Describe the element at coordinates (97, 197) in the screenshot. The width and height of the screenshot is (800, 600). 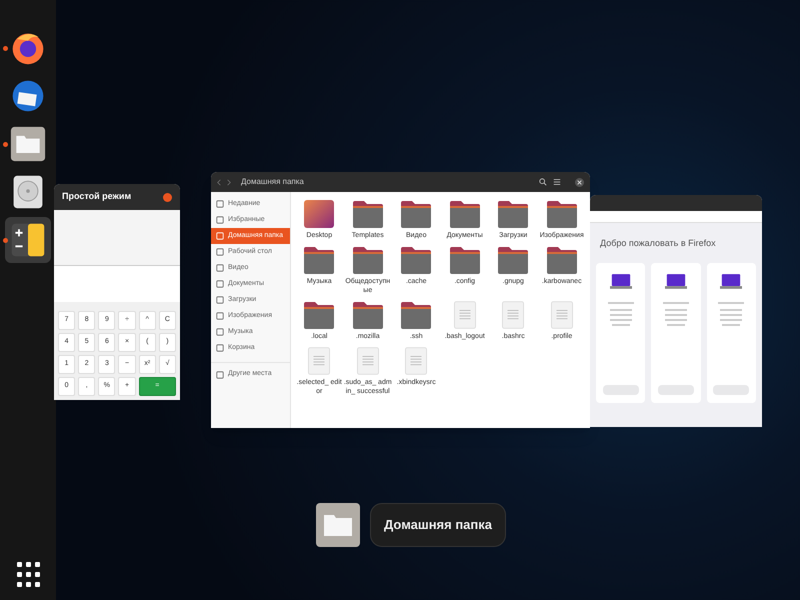
I see `window-title: Простой режим` at that location.